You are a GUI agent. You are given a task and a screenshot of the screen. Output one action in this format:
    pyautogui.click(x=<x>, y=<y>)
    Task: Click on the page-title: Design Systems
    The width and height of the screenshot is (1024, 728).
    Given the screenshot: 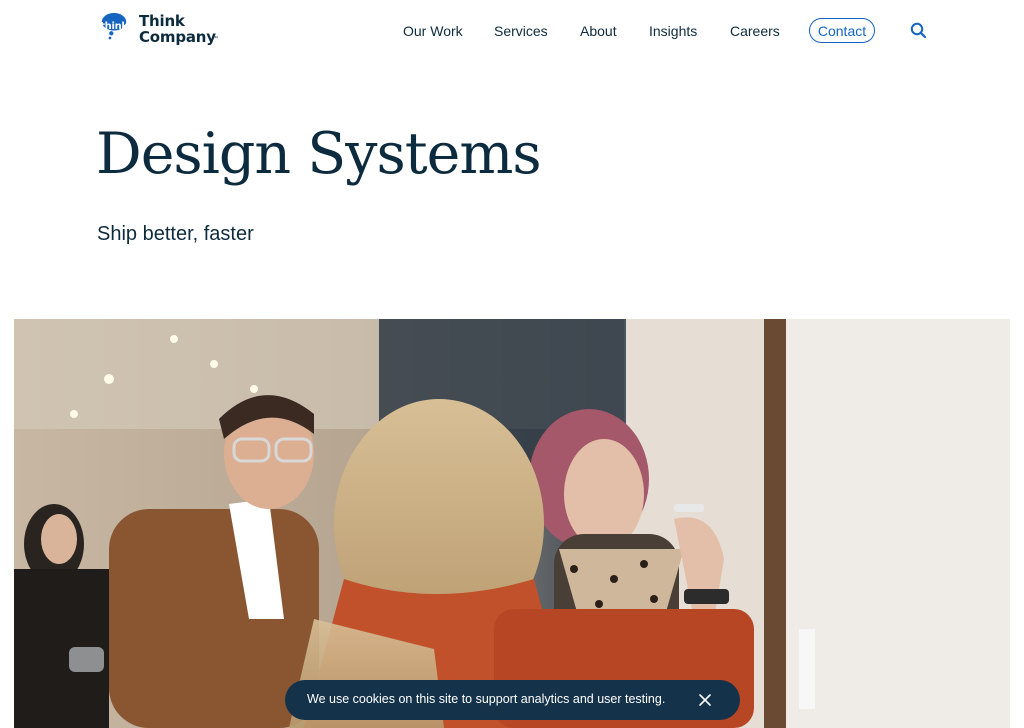 What is the action you would take?
    pyautogui.click(x=319, y=154)
    